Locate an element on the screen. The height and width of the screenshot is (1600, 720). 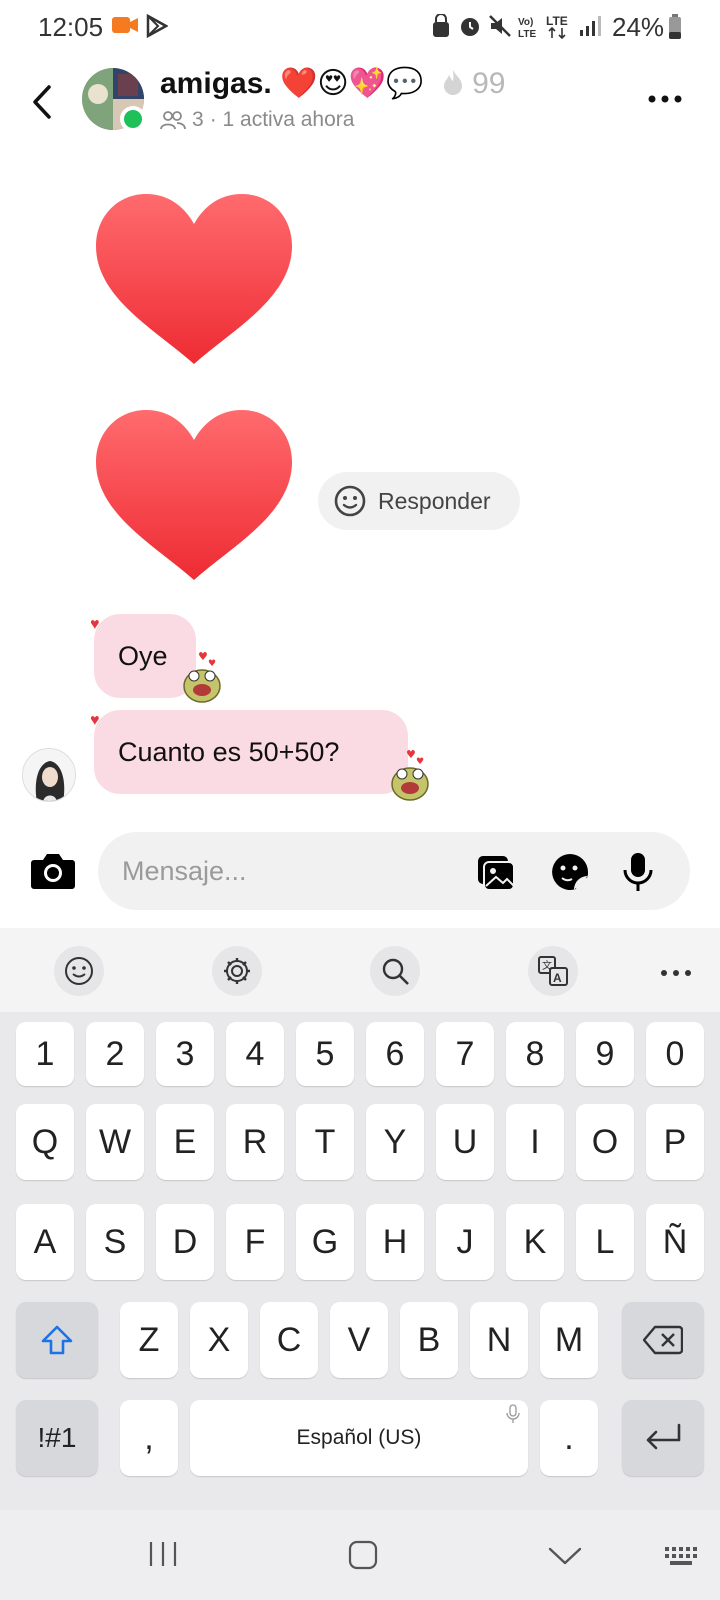
chevron-left-icon is located at coordinates (42, 102).